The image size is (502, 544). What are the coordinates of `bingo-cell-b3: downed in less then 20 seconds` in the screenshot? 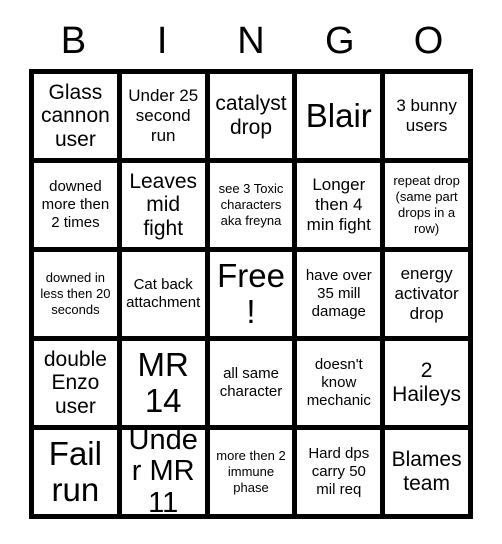 It's located at (78, 296).